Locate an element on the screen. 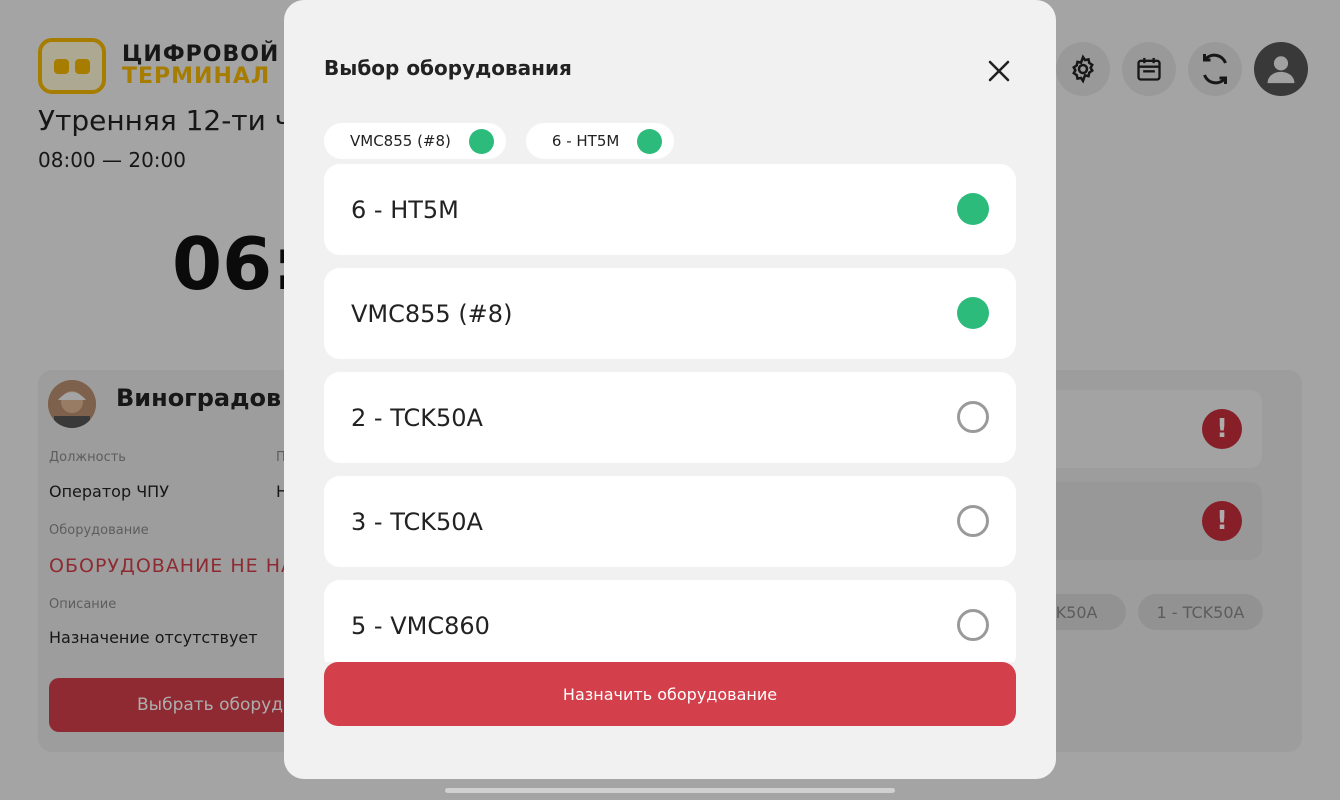 This screenshot has width=1340, height=800. chip-label: VMC855 (#8) is located at coordinates (400, 141).